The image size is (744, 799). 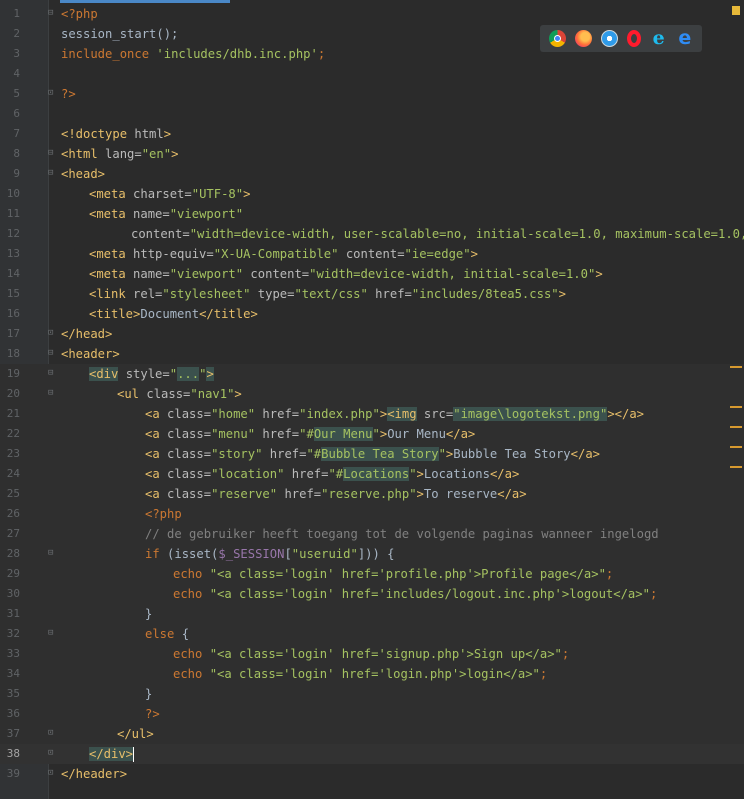 What do you see at coordinates (737, 399) in the screenshot?
I see `editor-scrollbar` at bounding box center [737, 399].